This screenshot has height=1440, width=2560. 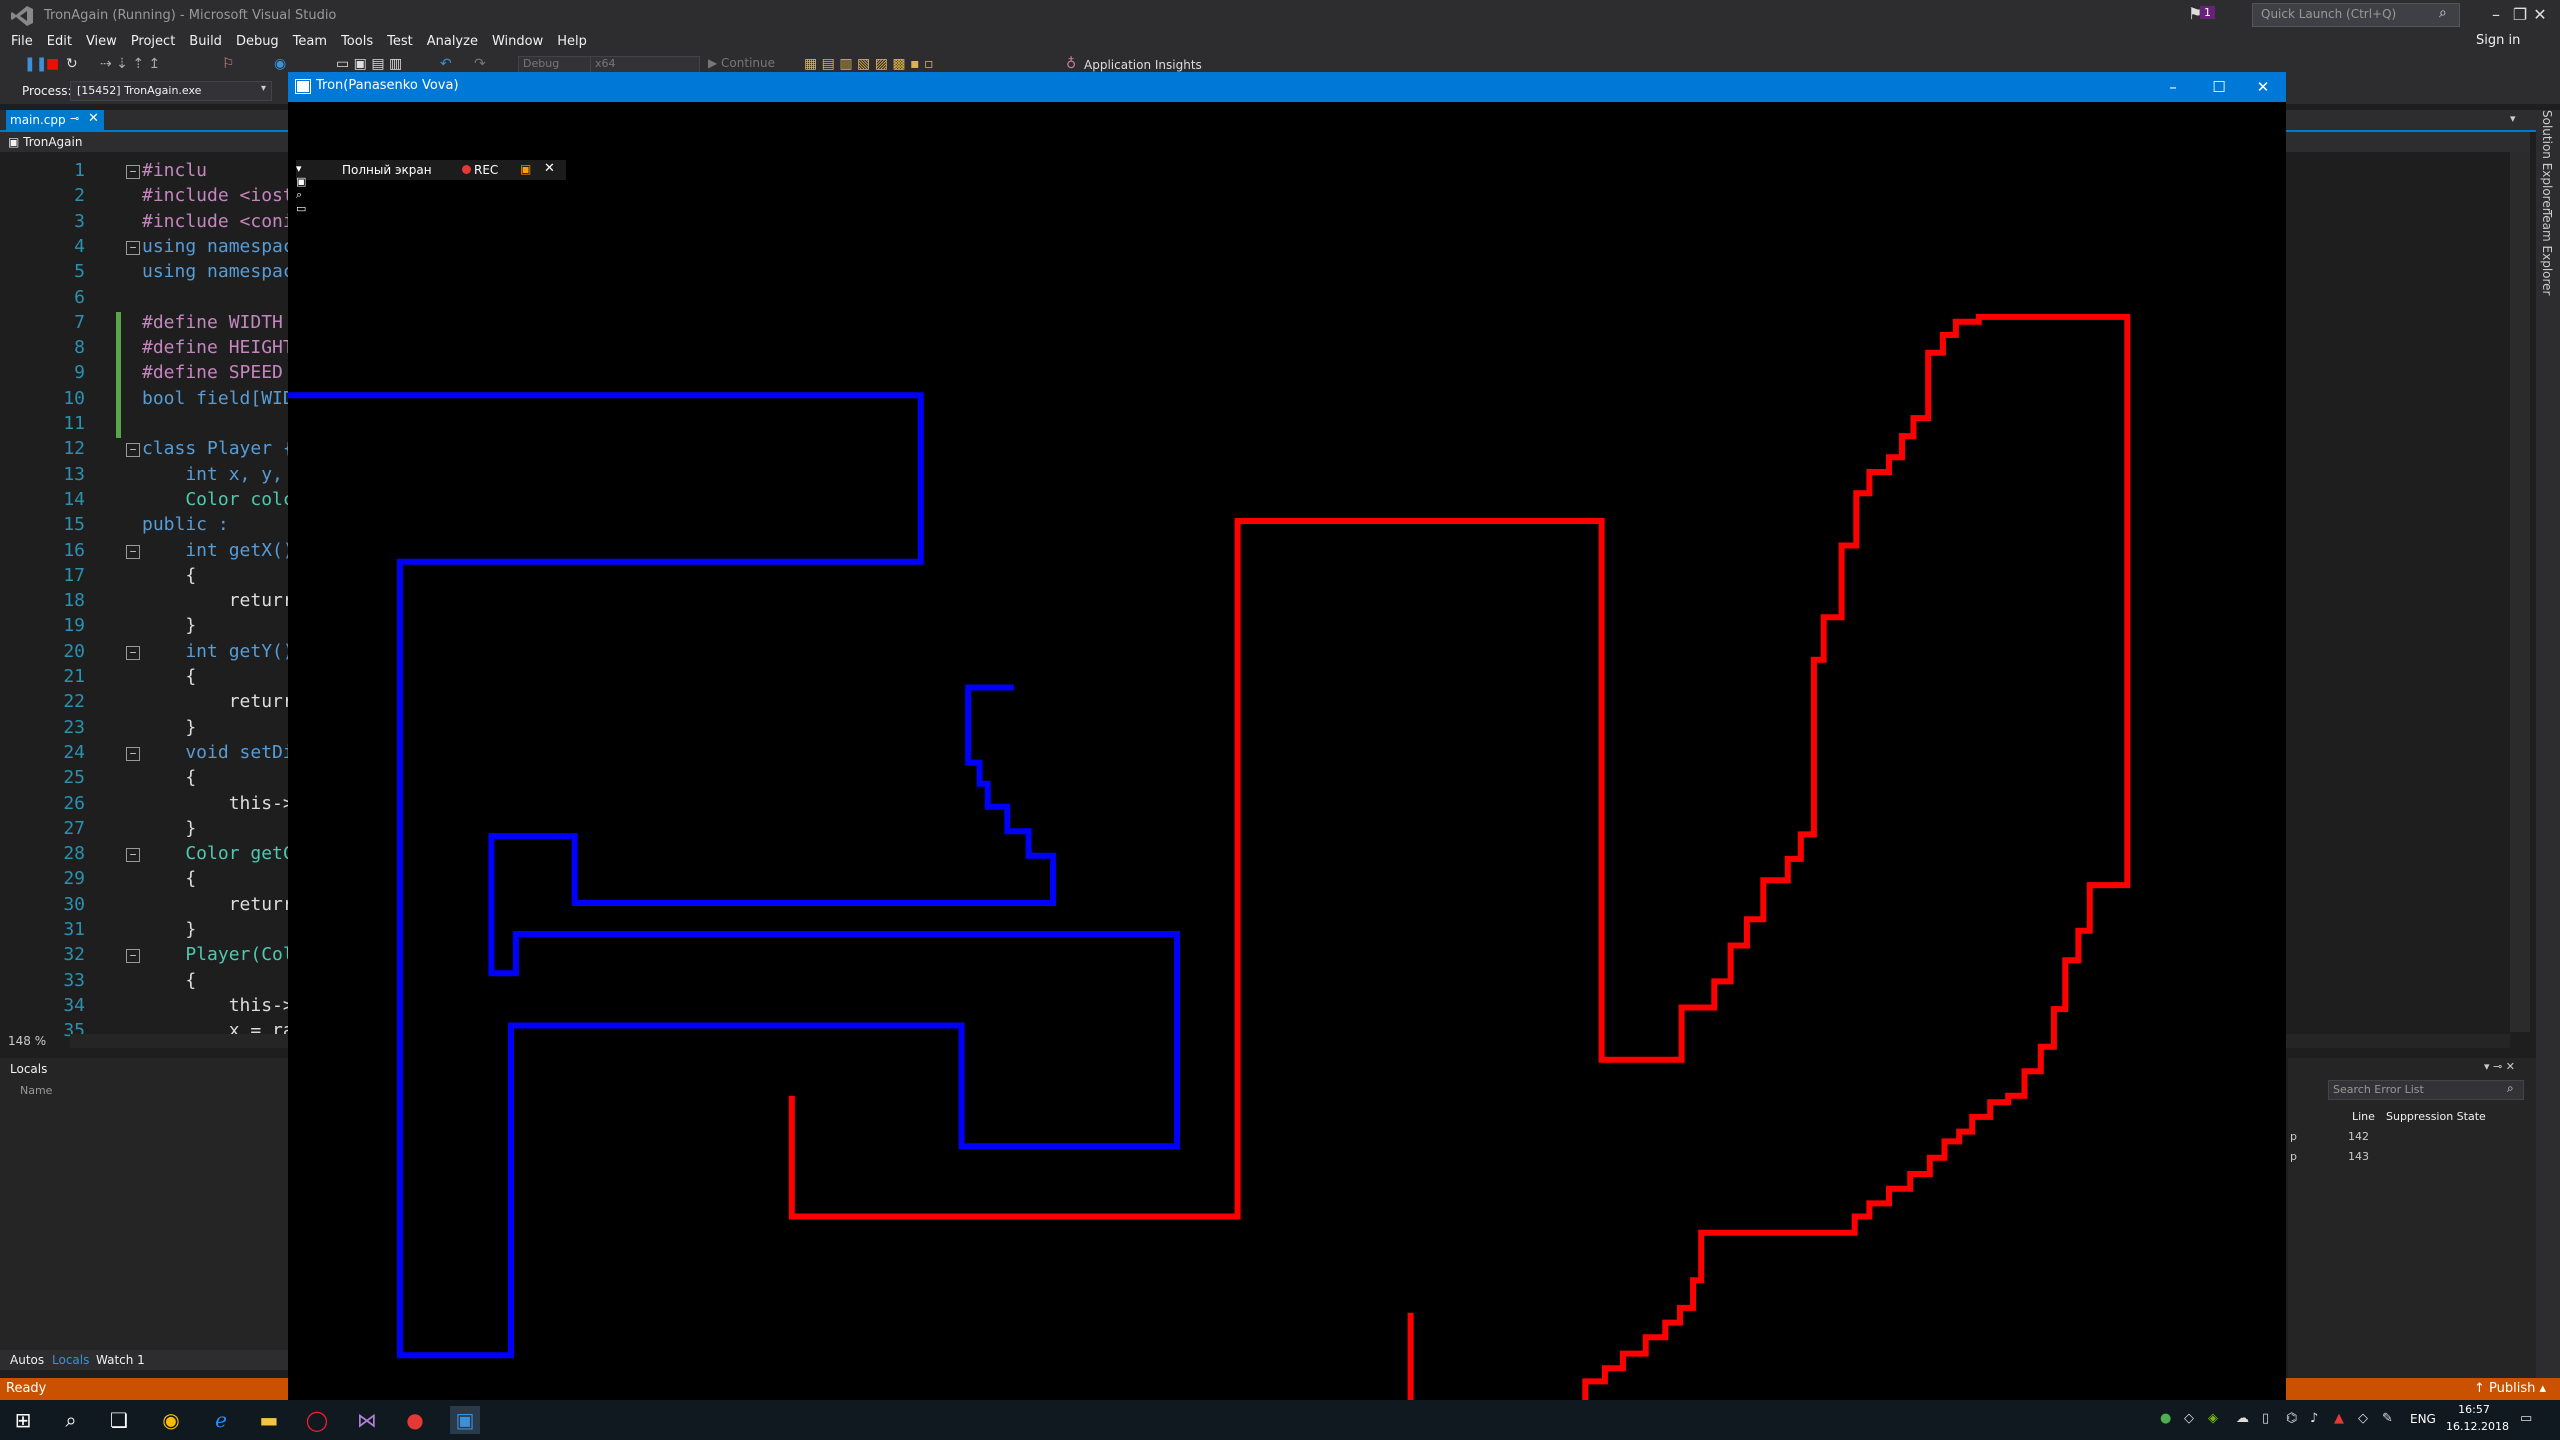 What do you see at coordinates (72, 64) in the screenshot?
I see `restart-icon: ↻` at bounding box center [72, 64].